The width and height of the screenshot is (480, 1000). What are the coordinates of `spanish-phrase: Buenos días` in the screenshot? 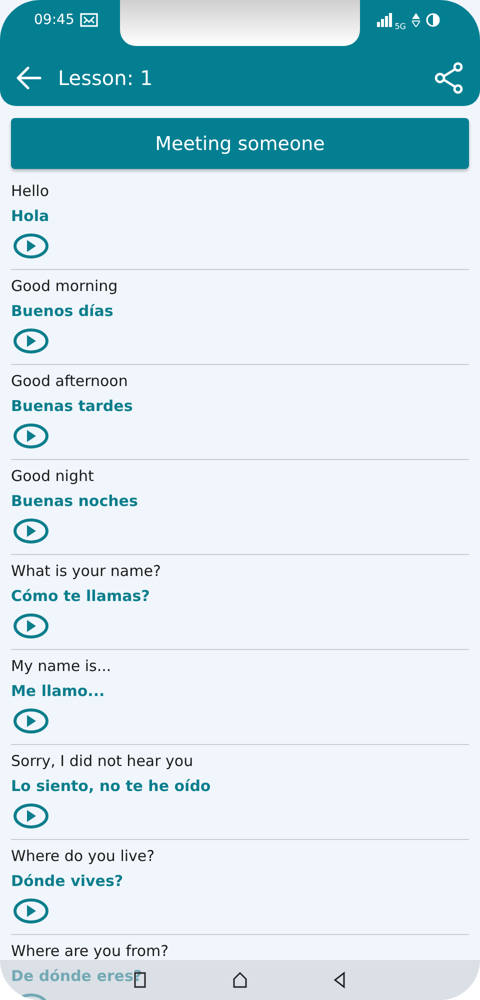 It's located at (62, 311).